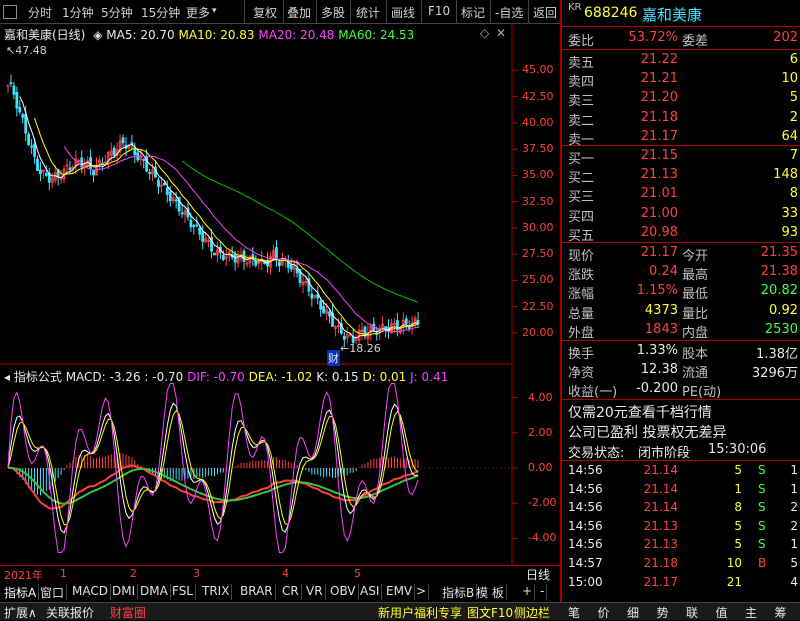 The height and width of the screenshot is (621, 800). What do you see at coordinates (692, 612) in the screenshot?
I see `quote-tab-button: 联` at bounding box center [692, 612].